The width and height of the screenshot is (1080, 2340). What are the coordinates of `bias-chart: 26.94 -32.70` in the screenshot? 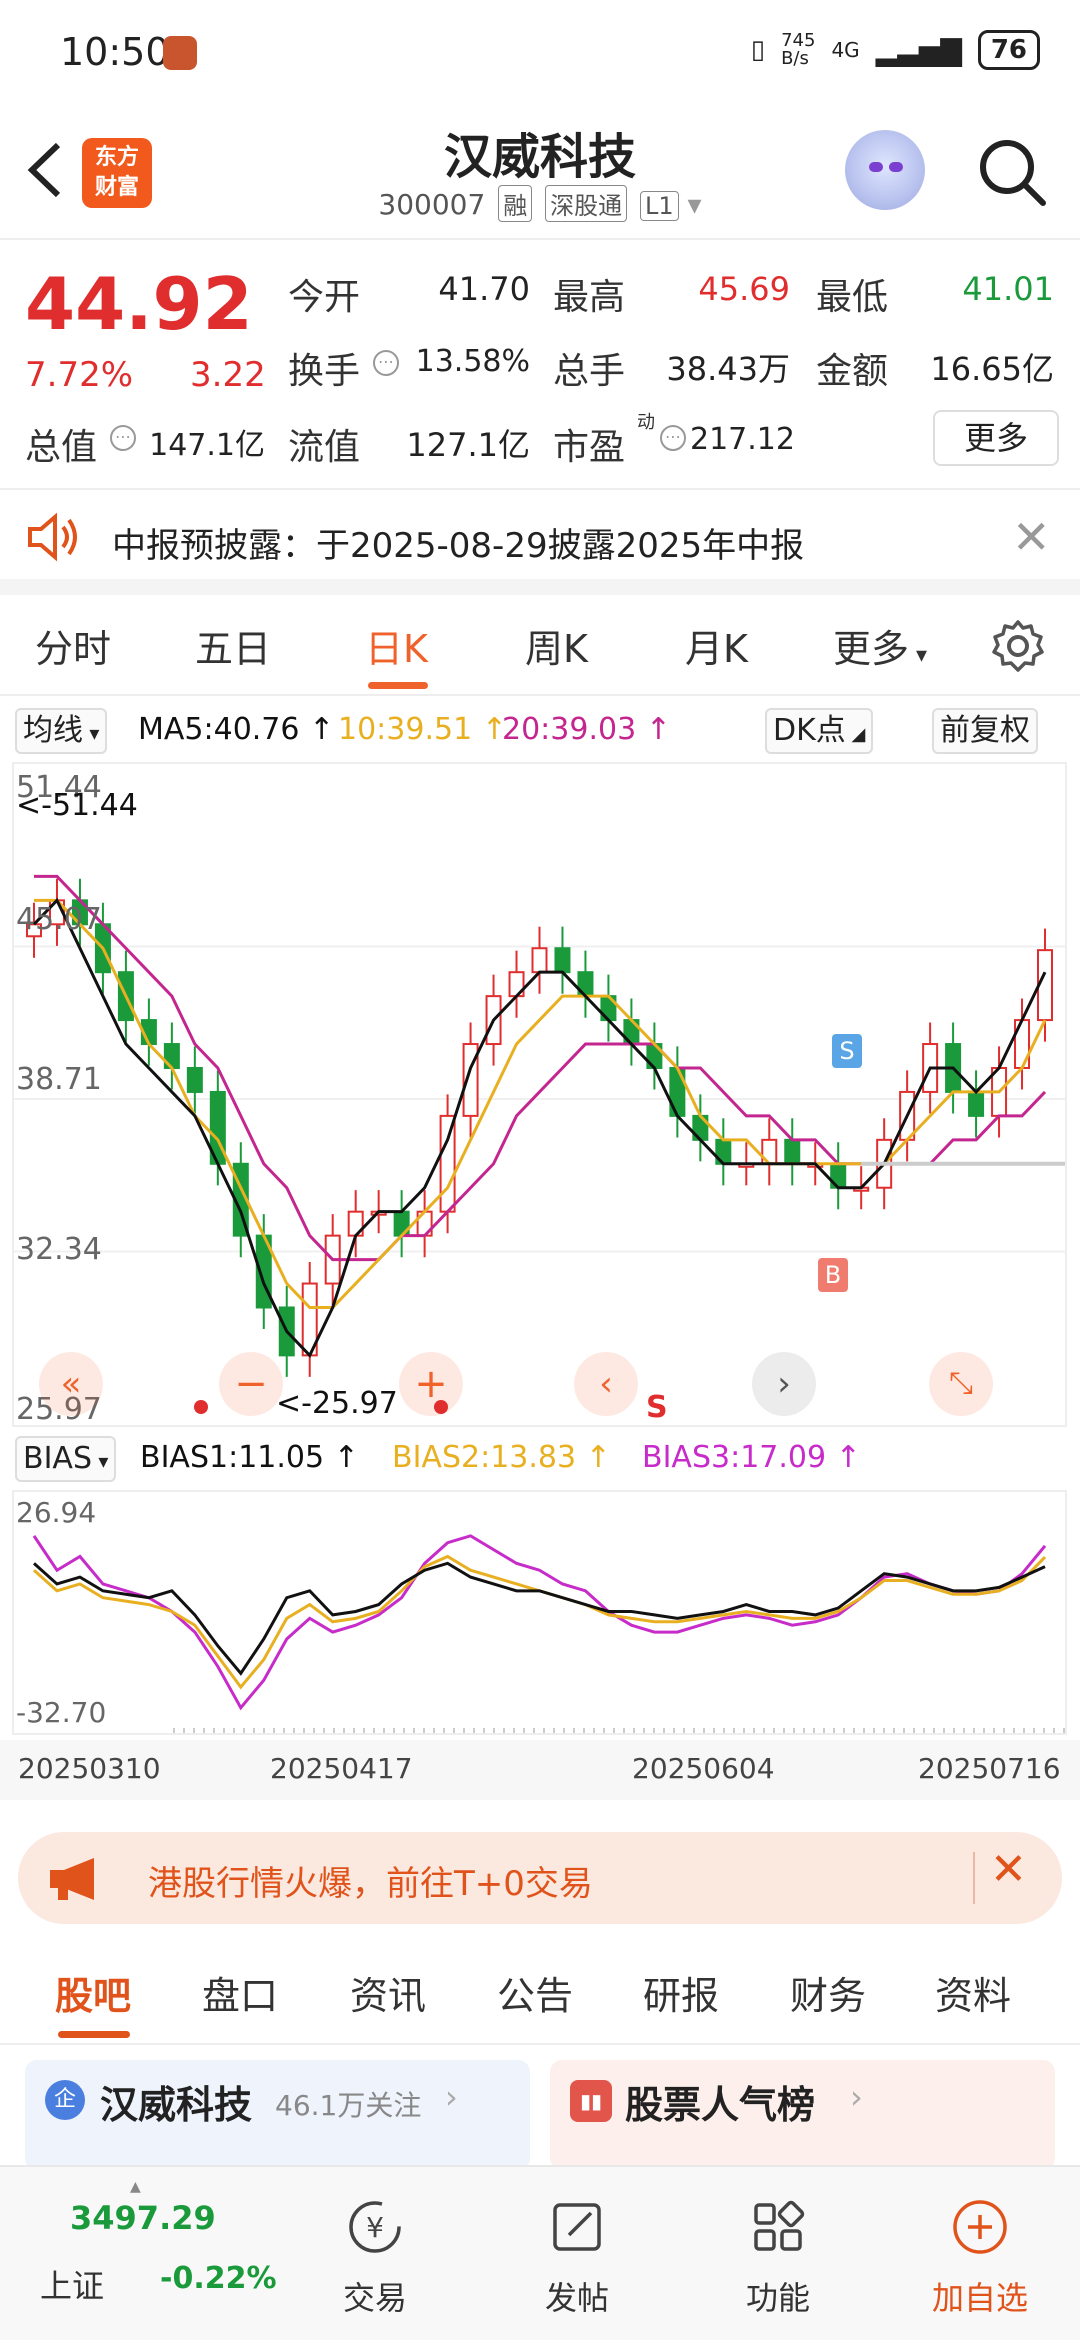 It's located at (539, 1612).